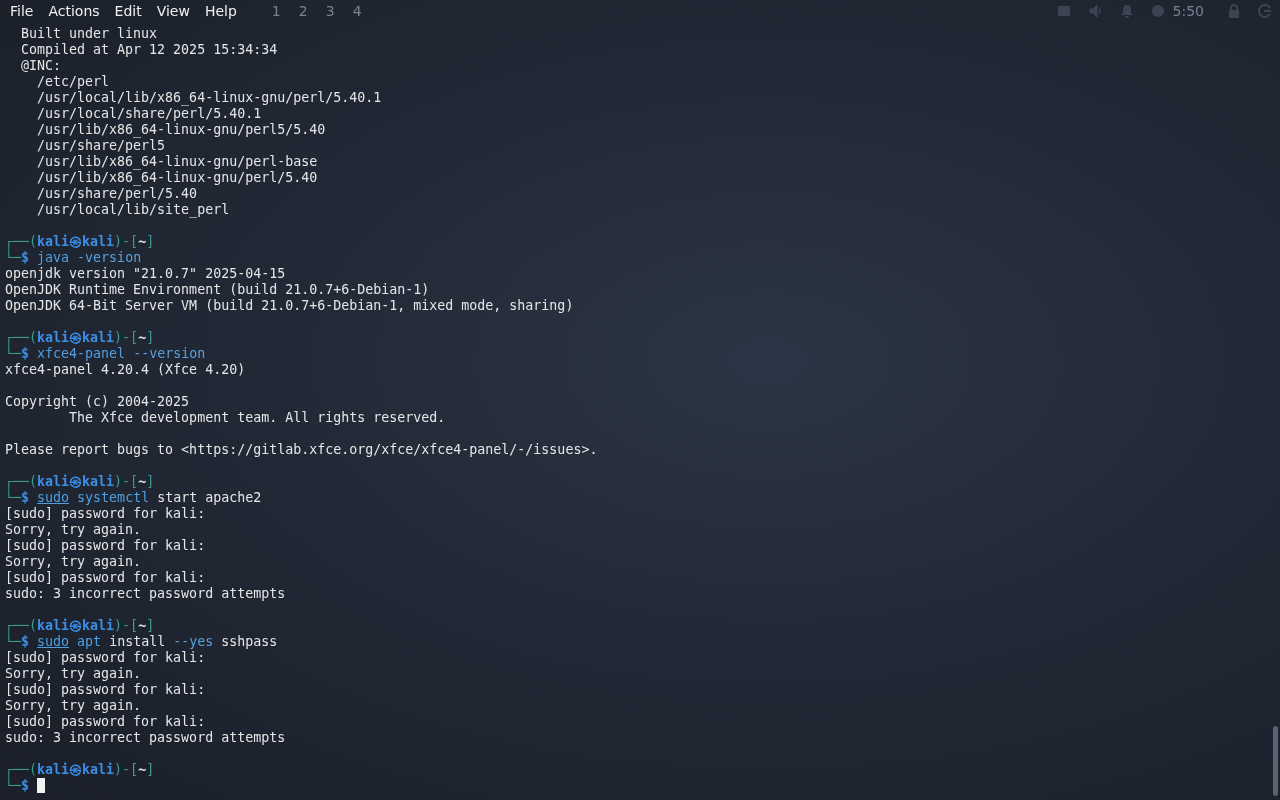 This screenshot has width=1280, height=800. Describe the element at coordinates (1188, 11) in the screenshot. I see `clock: 5:50` at that location.